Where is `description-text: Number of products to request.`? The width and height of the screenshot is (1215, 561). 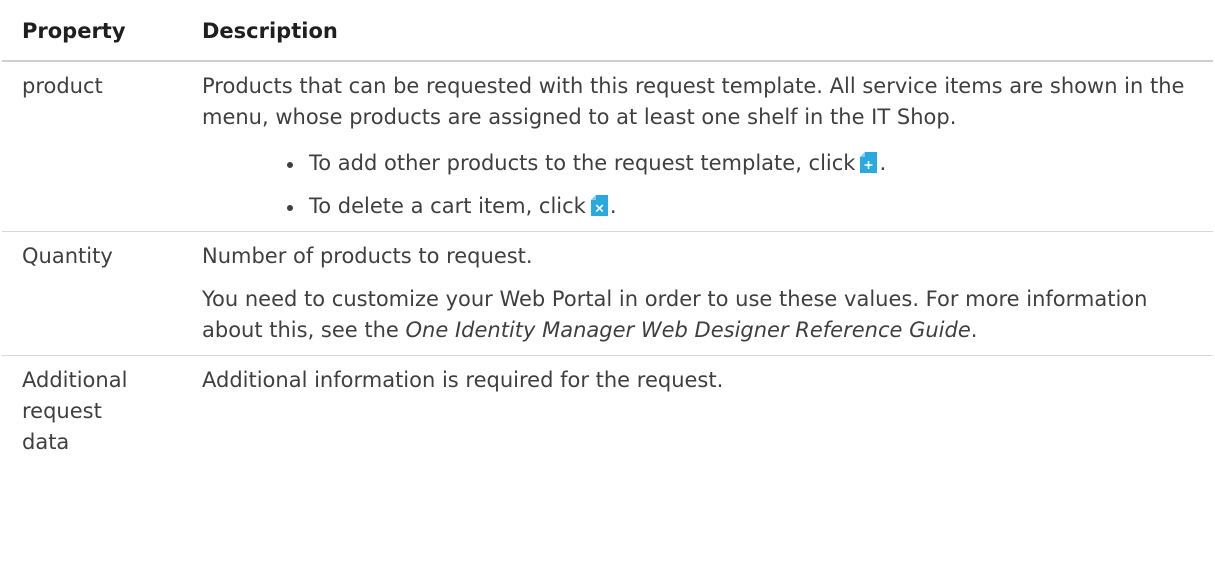
description-text: Number of products to request. is located at coordinates (367, 256).